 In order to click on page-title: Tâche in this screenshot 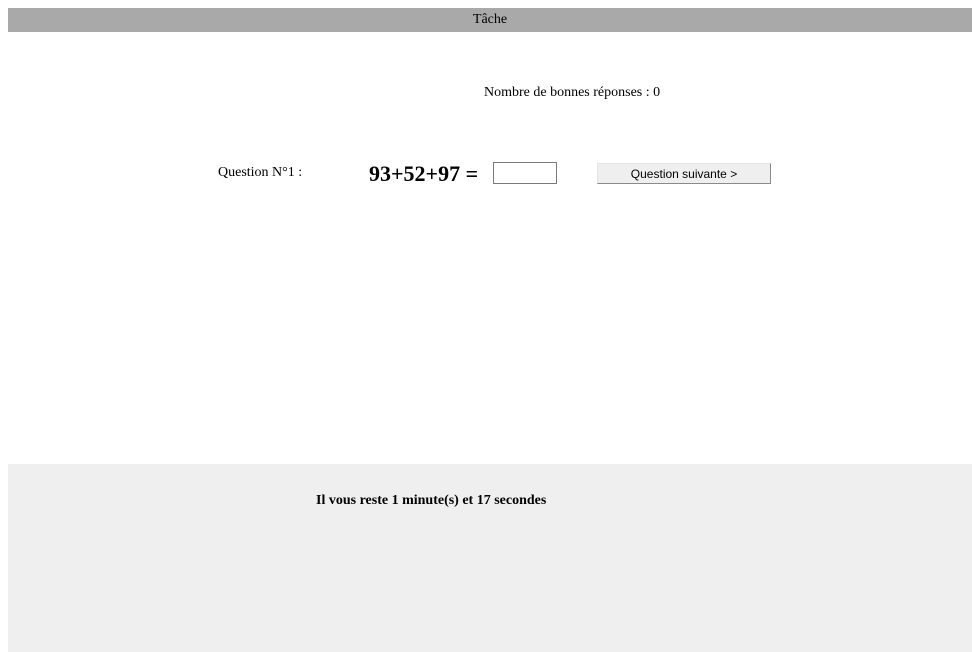, I will do `click(490, 19)`.